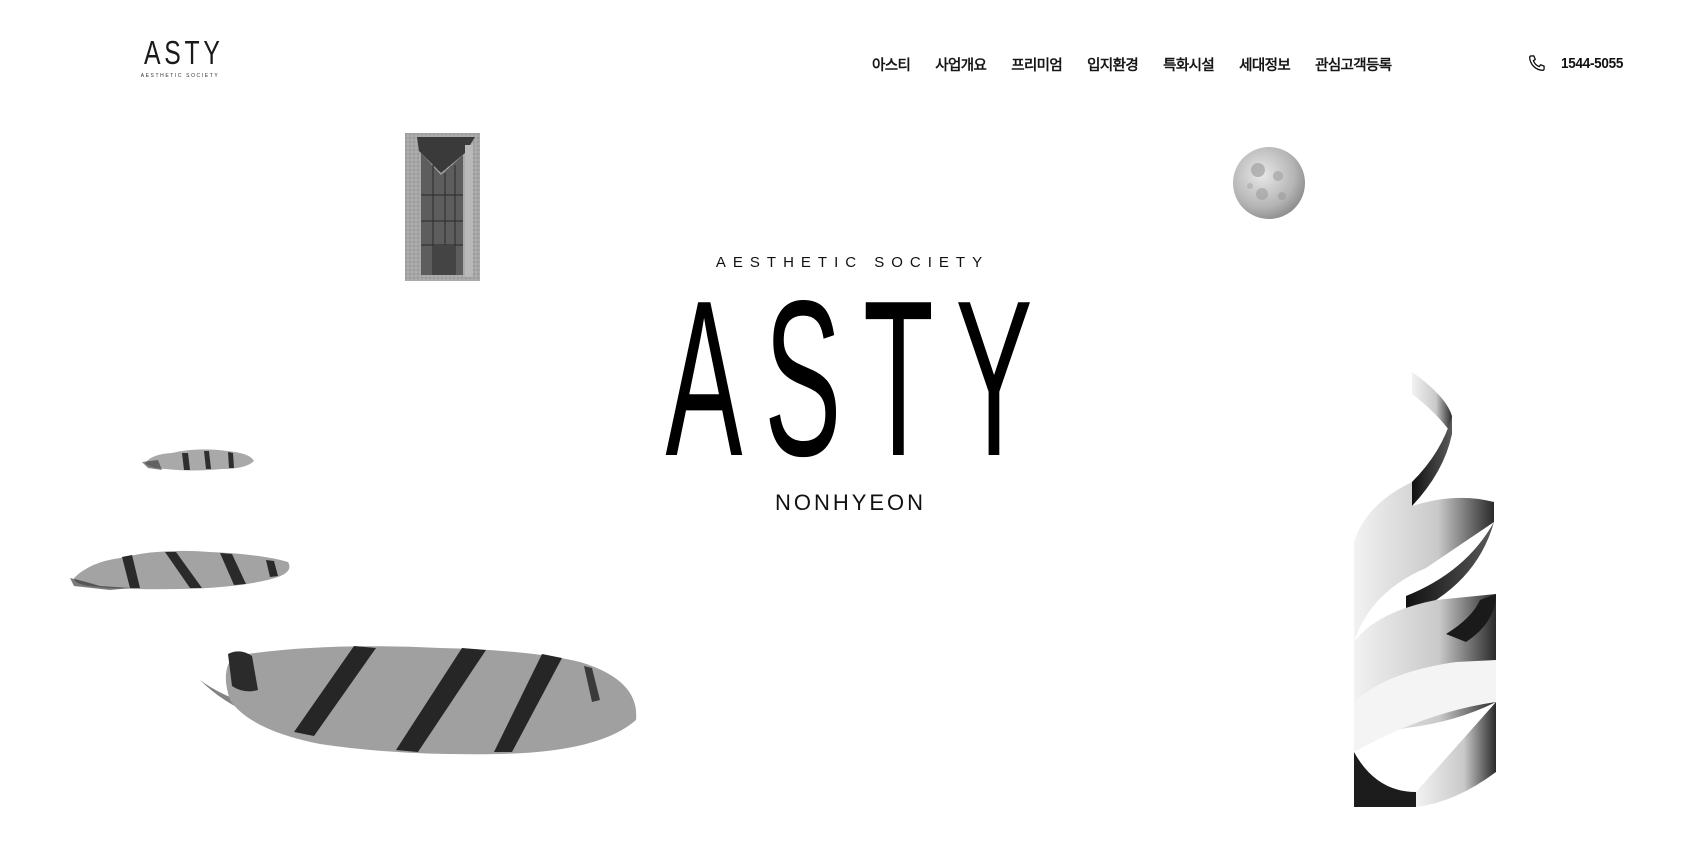 The width and height of the screenshot is (1698, 860). What do you see at coordinates (180, 76) in the screenshot?
I see `logo-subtext: AESTHETIC SOCIETY` at bounding box center [180, 76].